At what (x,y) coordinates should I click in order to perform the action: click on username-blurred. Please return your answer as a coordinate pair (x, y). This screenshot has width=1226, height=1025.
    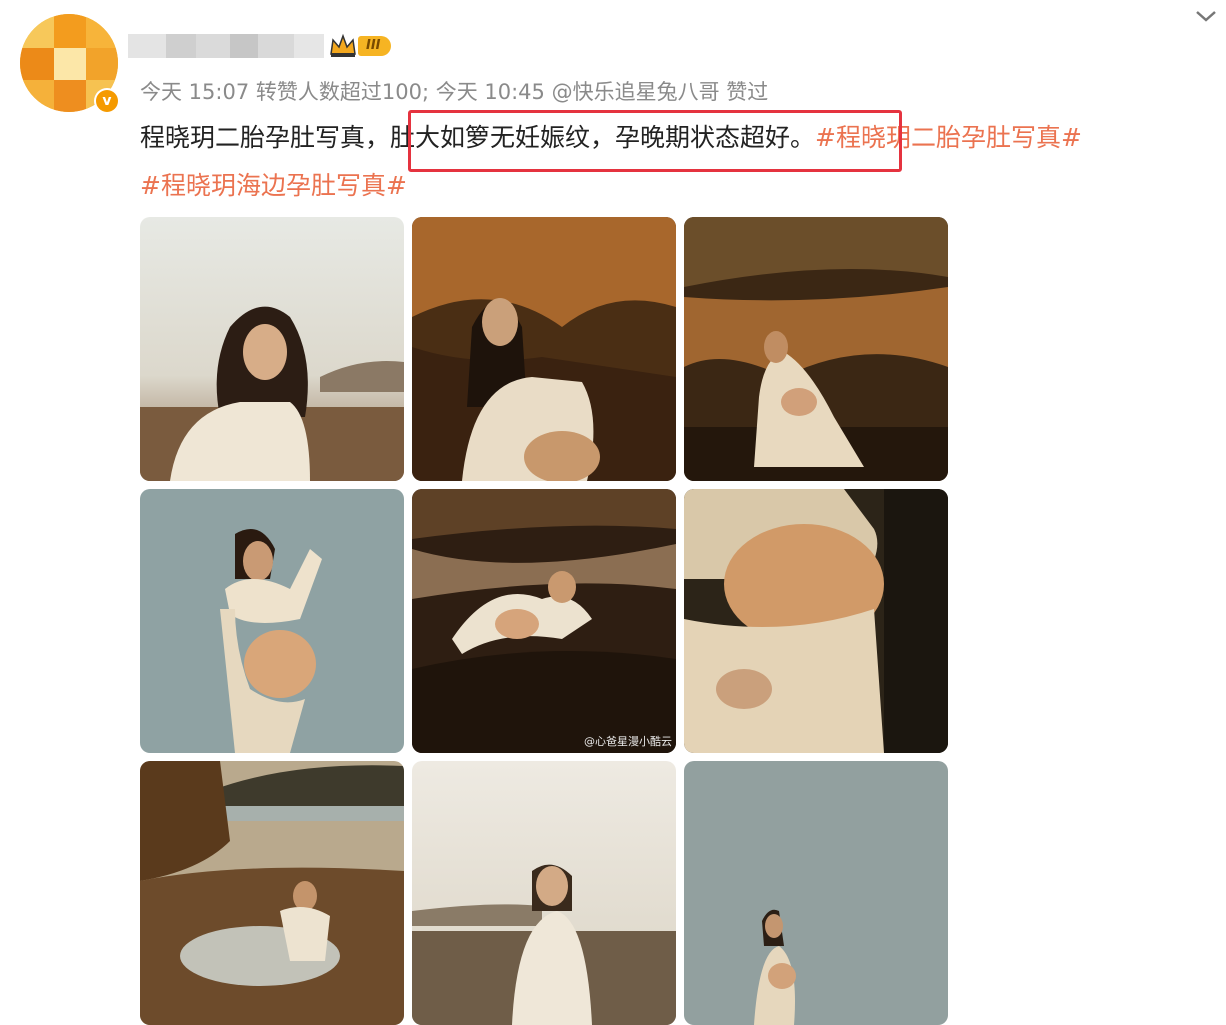
    Looking at the image, I should click on (226, 46).